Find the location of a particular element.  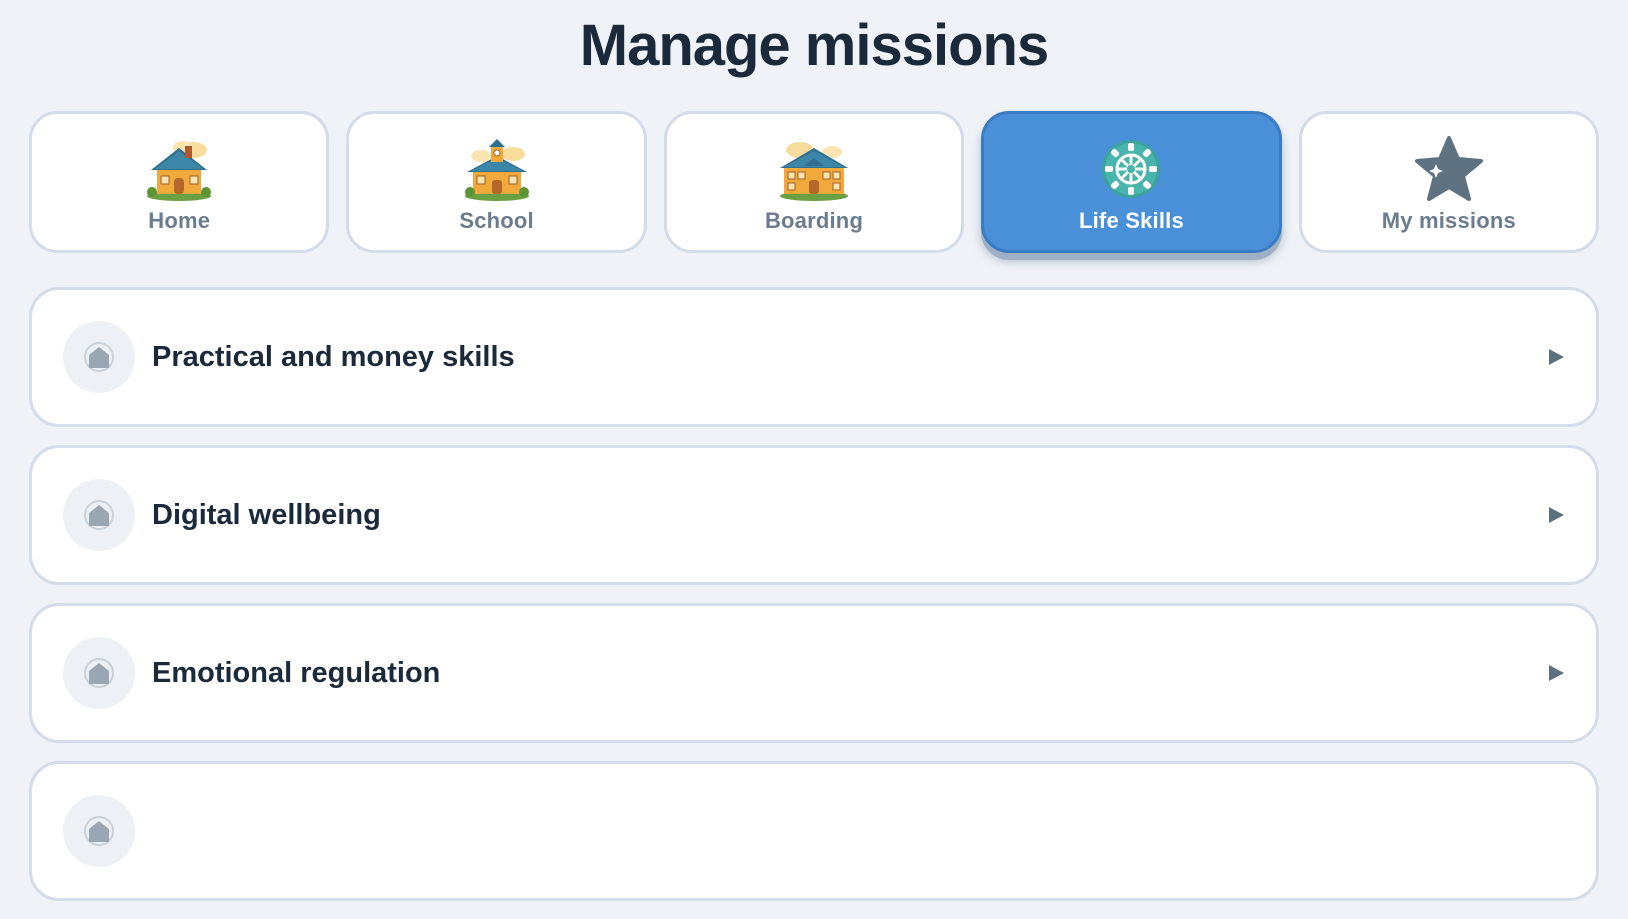

tab-boarding: Boarding is located at coordinates (814, 182).